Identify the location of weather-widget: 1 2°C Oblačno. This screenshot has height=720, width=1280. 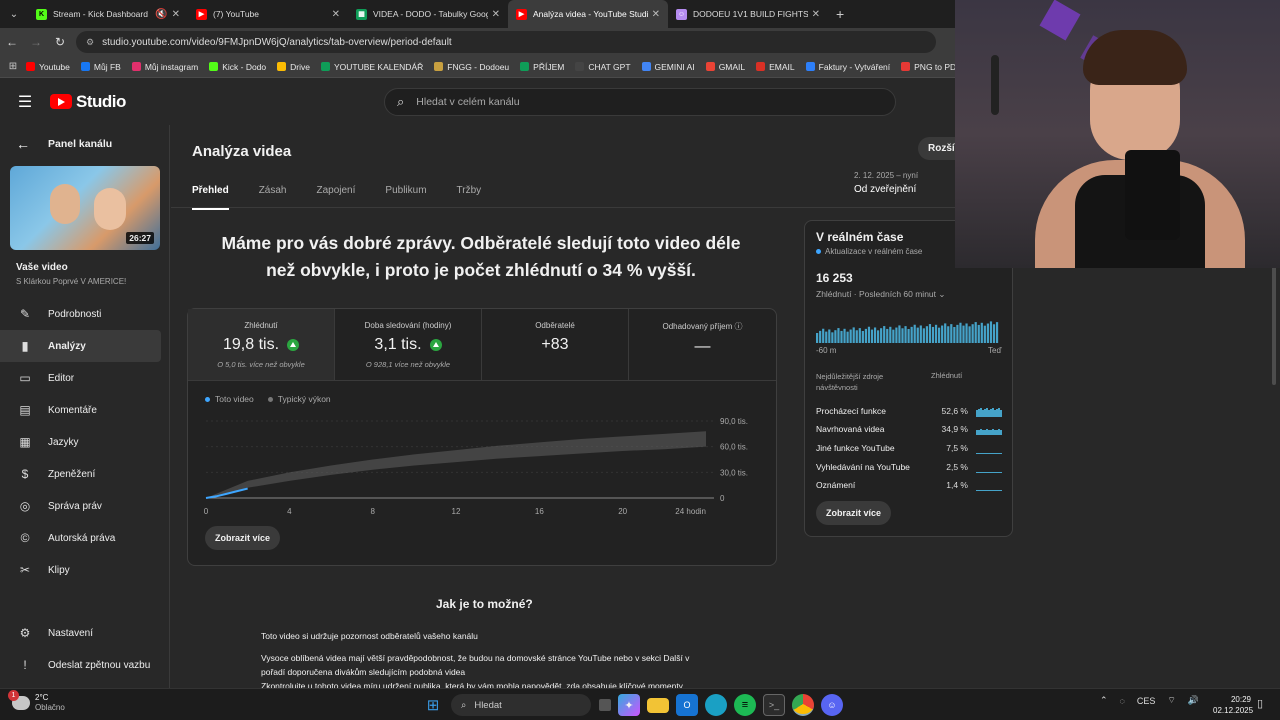
(36, 701).